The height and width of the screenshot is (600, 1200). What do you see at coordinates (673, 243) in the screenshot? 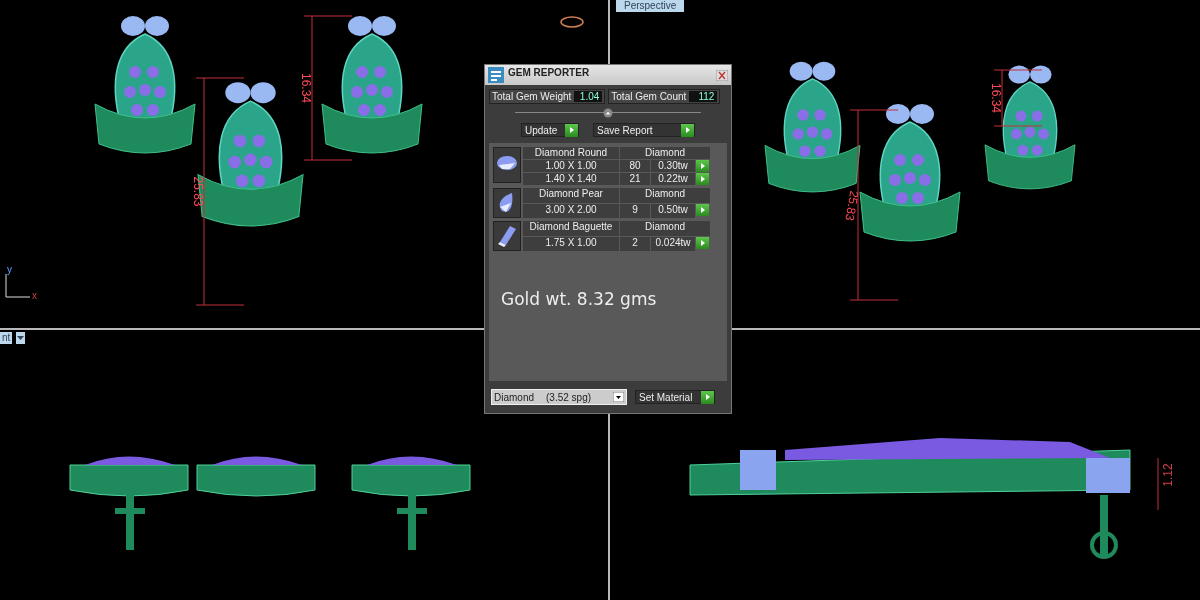
I see `gem-weight: 0.024tw` at bounding box center [673, 243].